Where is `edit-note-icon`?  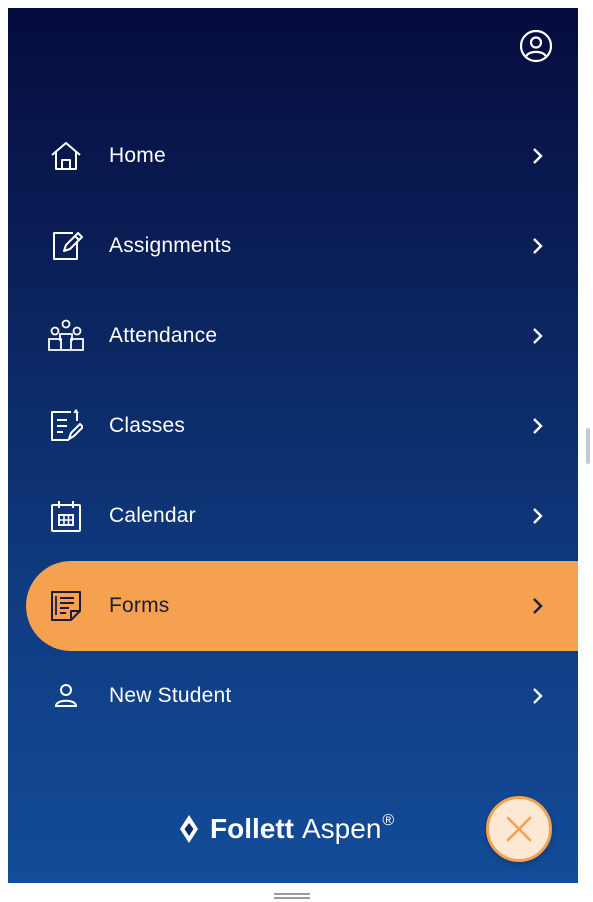 edit-note-icon is located at coordinates (66, 246).